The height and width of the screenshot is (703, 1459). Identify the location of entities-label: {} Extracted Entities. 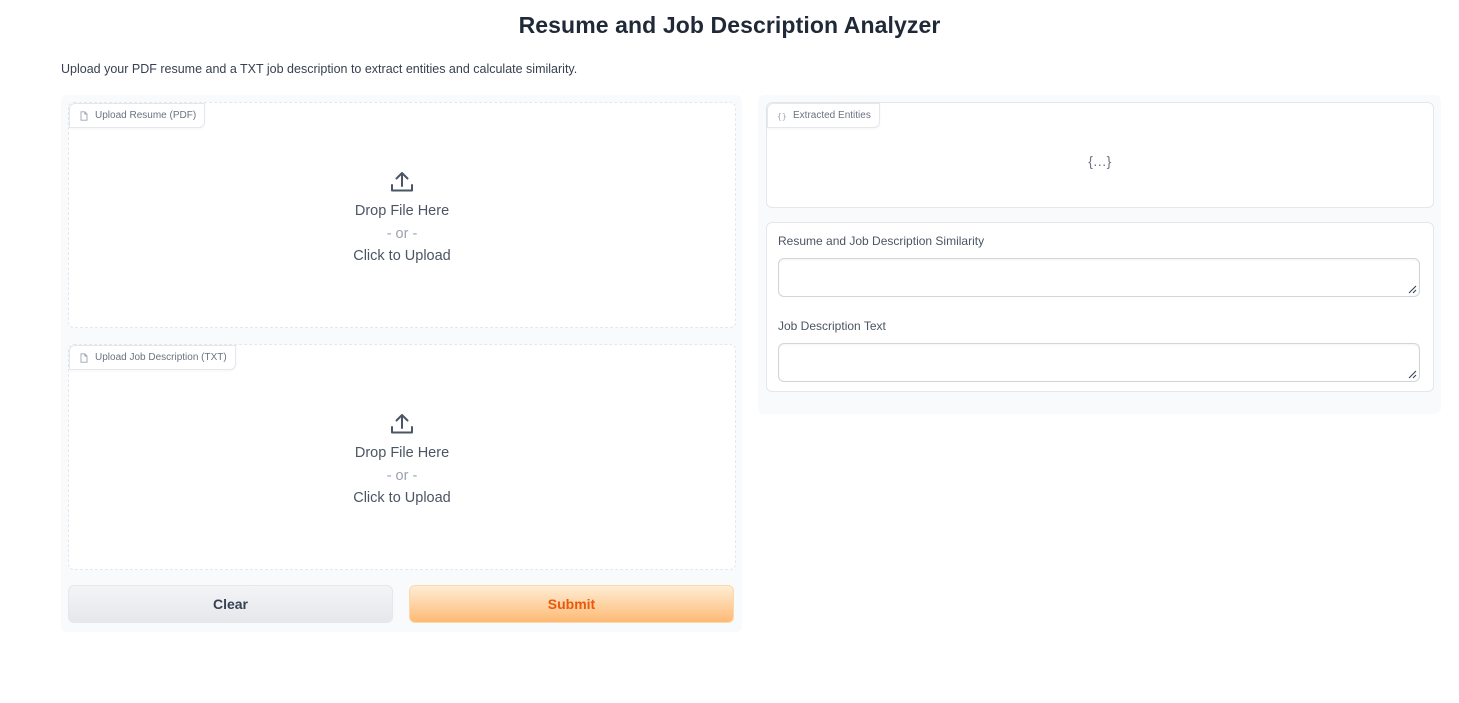
(823, 115).